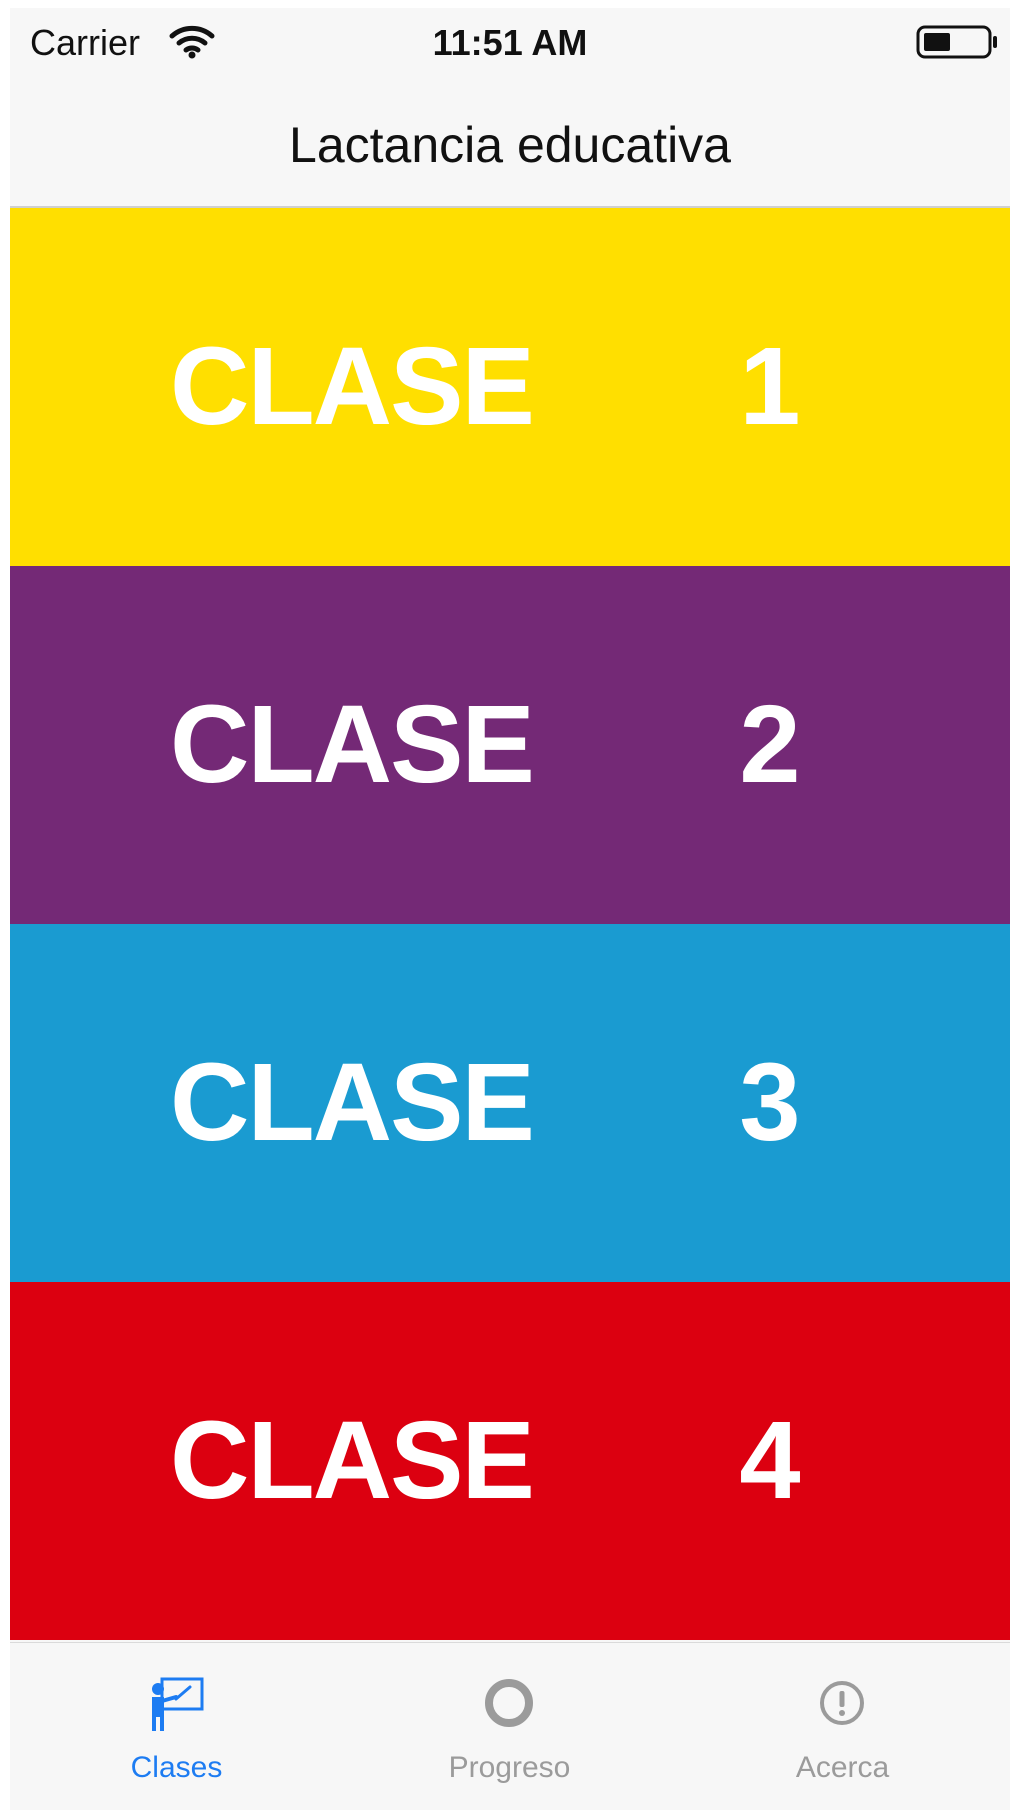 This screenshot has height=1818, width=1020. I want to click on circle-icon, so click(509, 1703).